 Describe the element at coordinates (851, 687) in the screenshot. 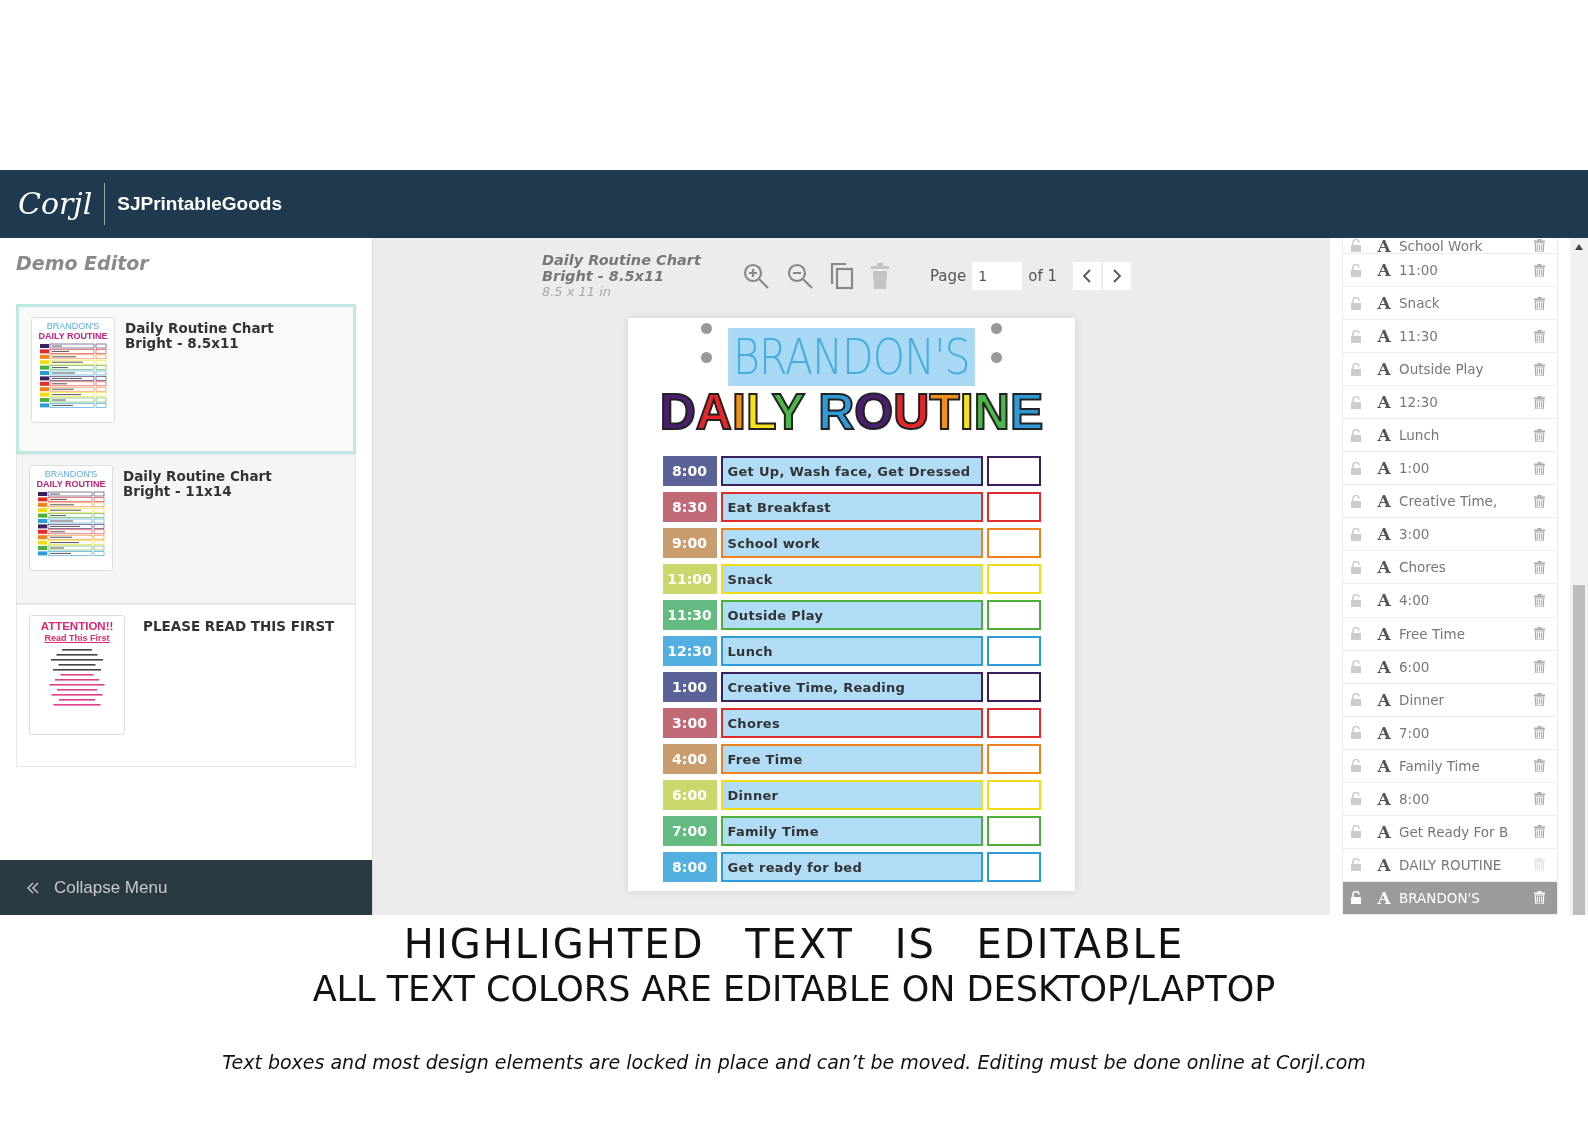

I see `task-label: Creative Time, Reading` at that location.